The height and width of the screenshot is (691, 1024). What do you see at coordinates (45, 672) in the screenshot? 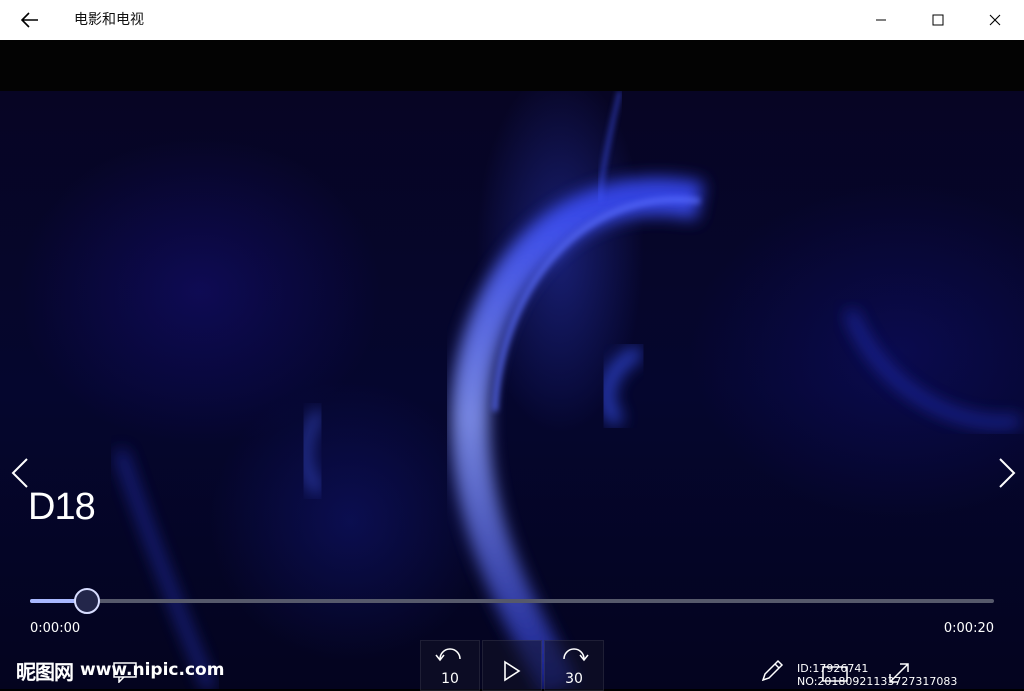
I see `watermark-logo: 昵图网` at bounding box center [45, 672].